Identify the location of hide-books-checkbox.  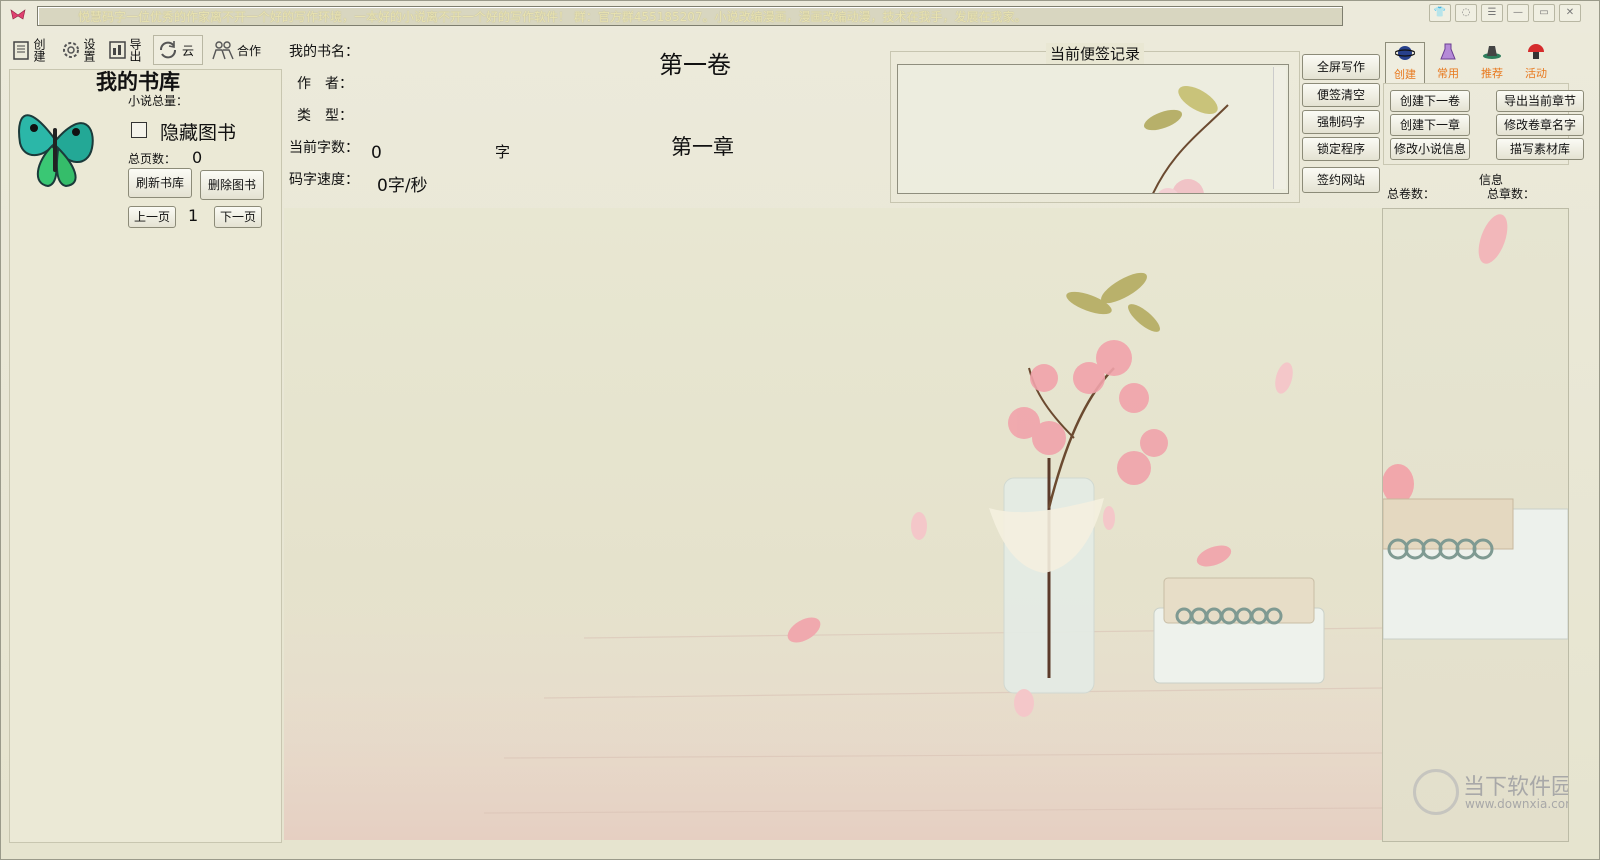
(139, 130).